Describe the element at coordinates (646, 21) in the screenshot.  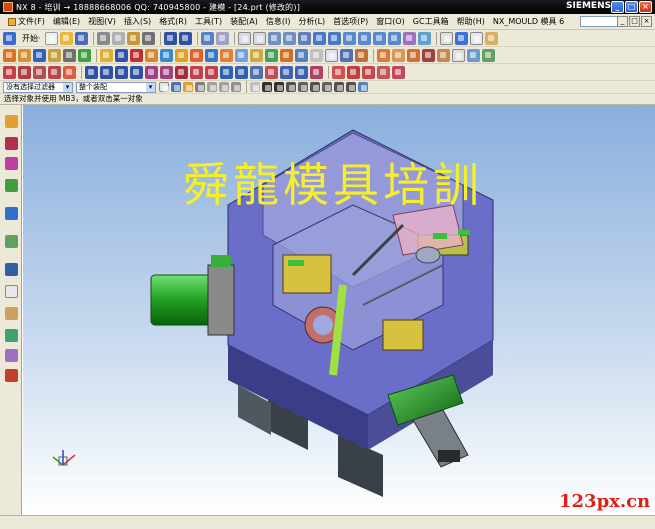
I see `doc-close-button: ×` at that location.